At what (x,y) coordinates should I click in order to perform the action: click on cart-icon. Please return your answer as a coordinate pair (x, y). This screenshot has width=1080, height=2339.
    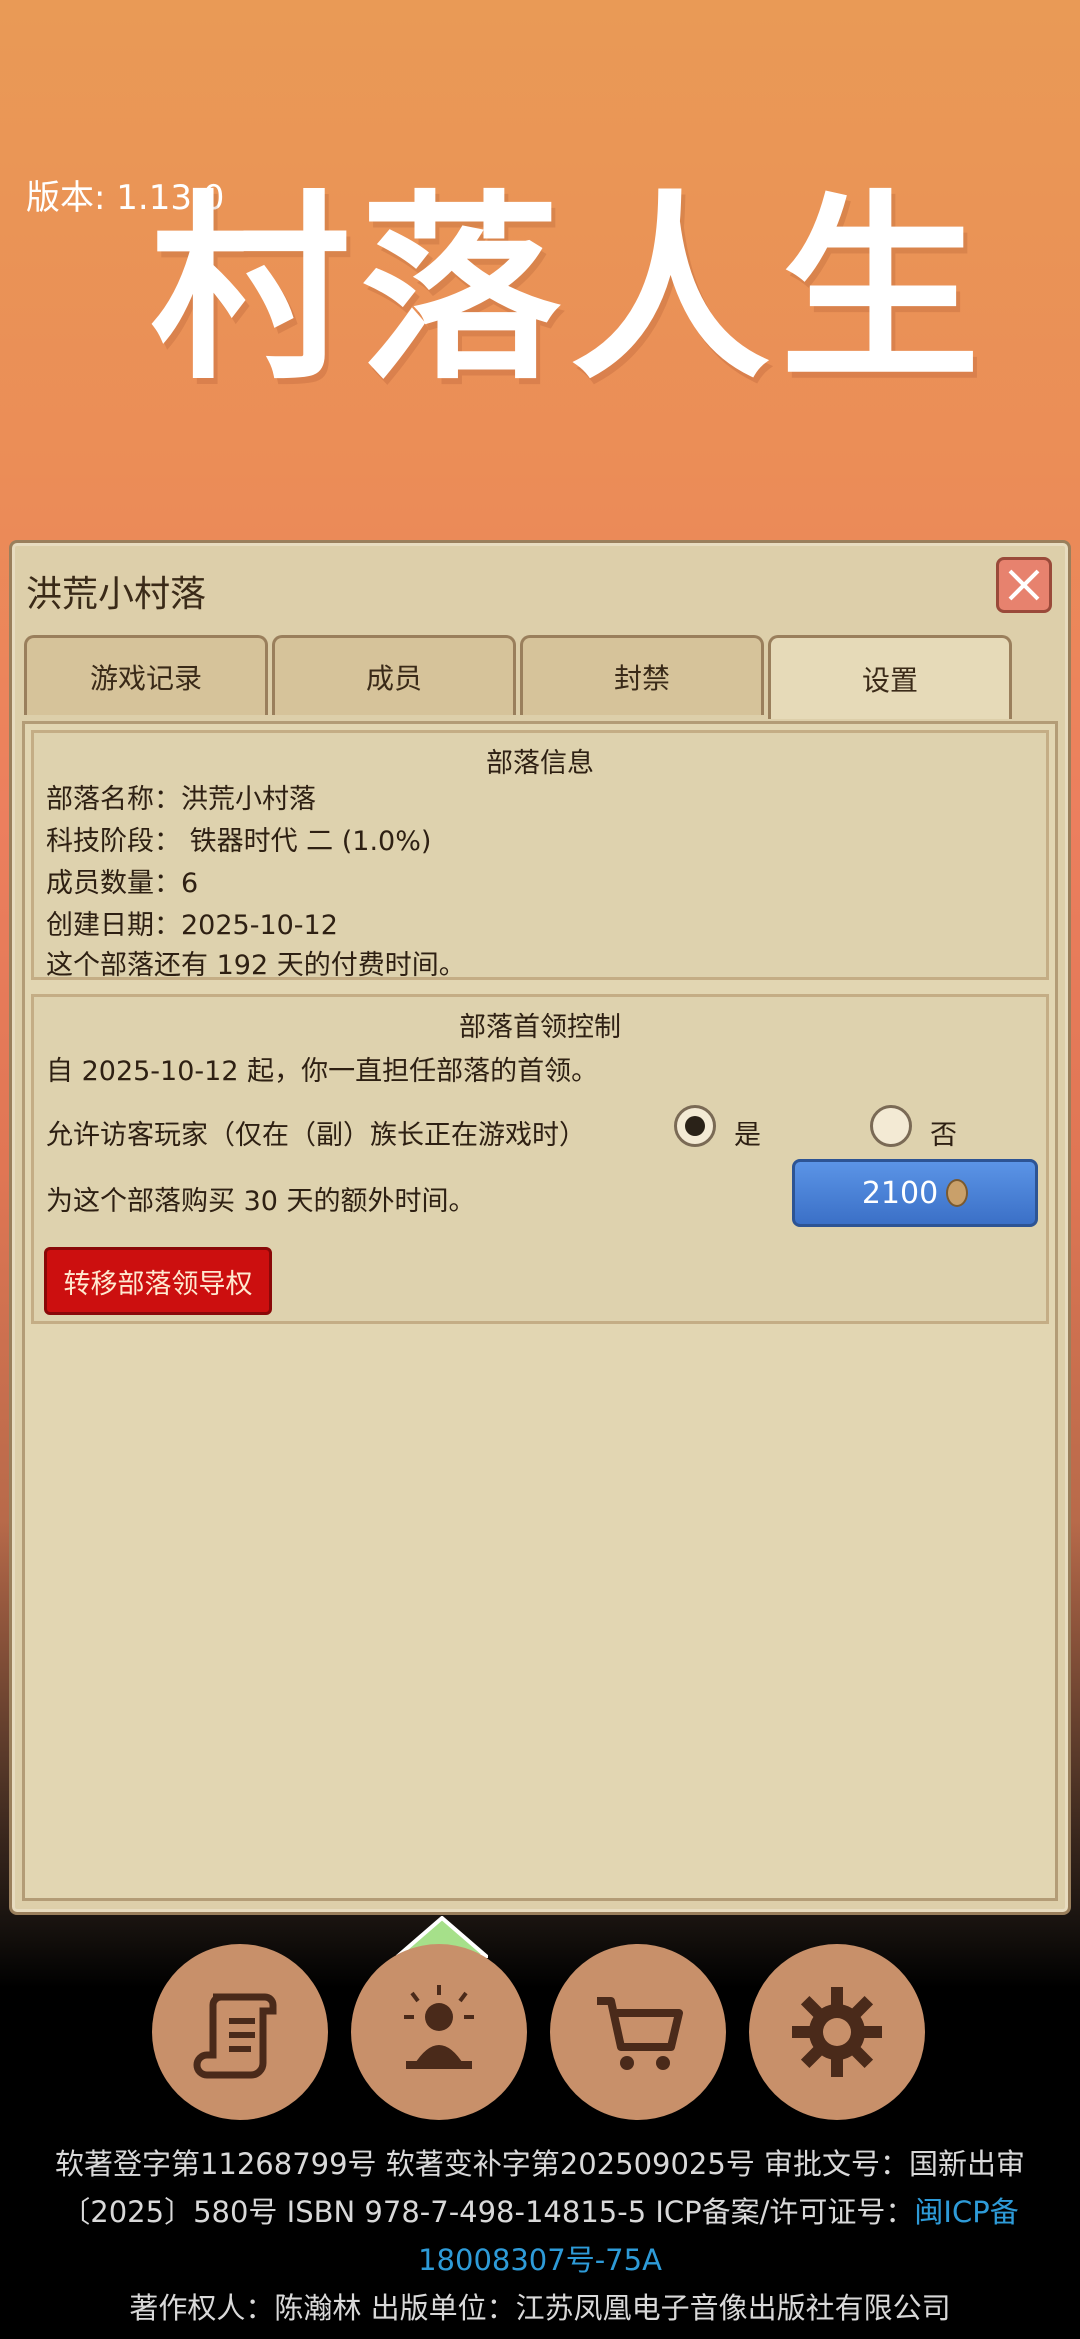
    Looking at the image, I should click on (640, 2033).